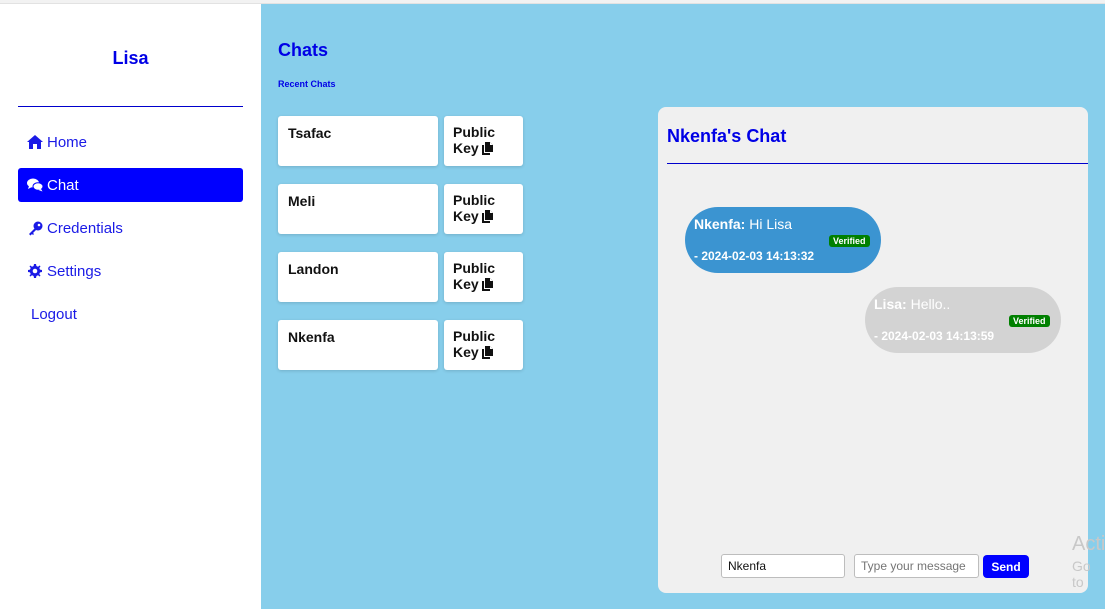 This screenshot has height=609, width=1105. I want to click on activation-watermark: Acti Go to, so click(1088, 561).